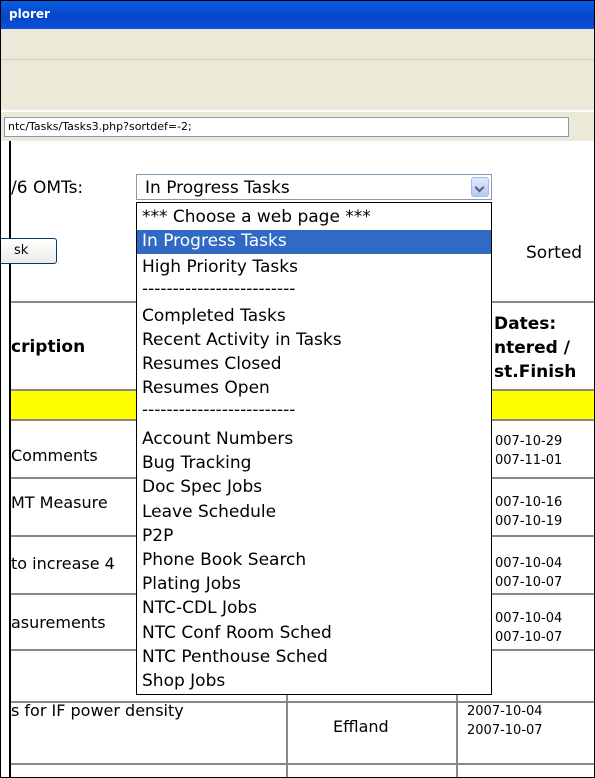  I want to click on chevron-down-icon, so click(480, 187).